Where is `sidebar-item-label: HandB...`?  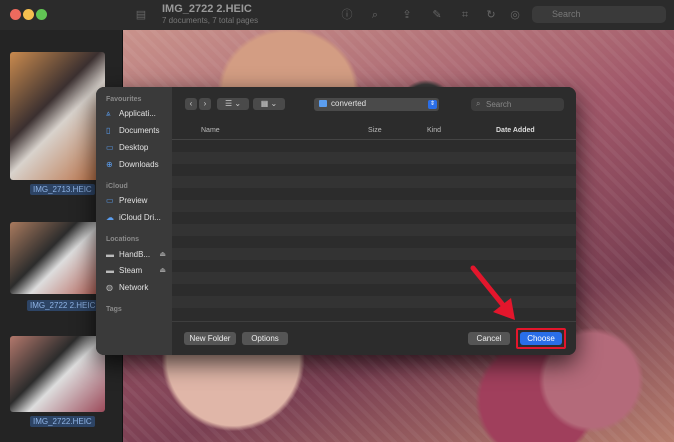 sidebar-item-label: HandB... is located at coordinates (135, 254).